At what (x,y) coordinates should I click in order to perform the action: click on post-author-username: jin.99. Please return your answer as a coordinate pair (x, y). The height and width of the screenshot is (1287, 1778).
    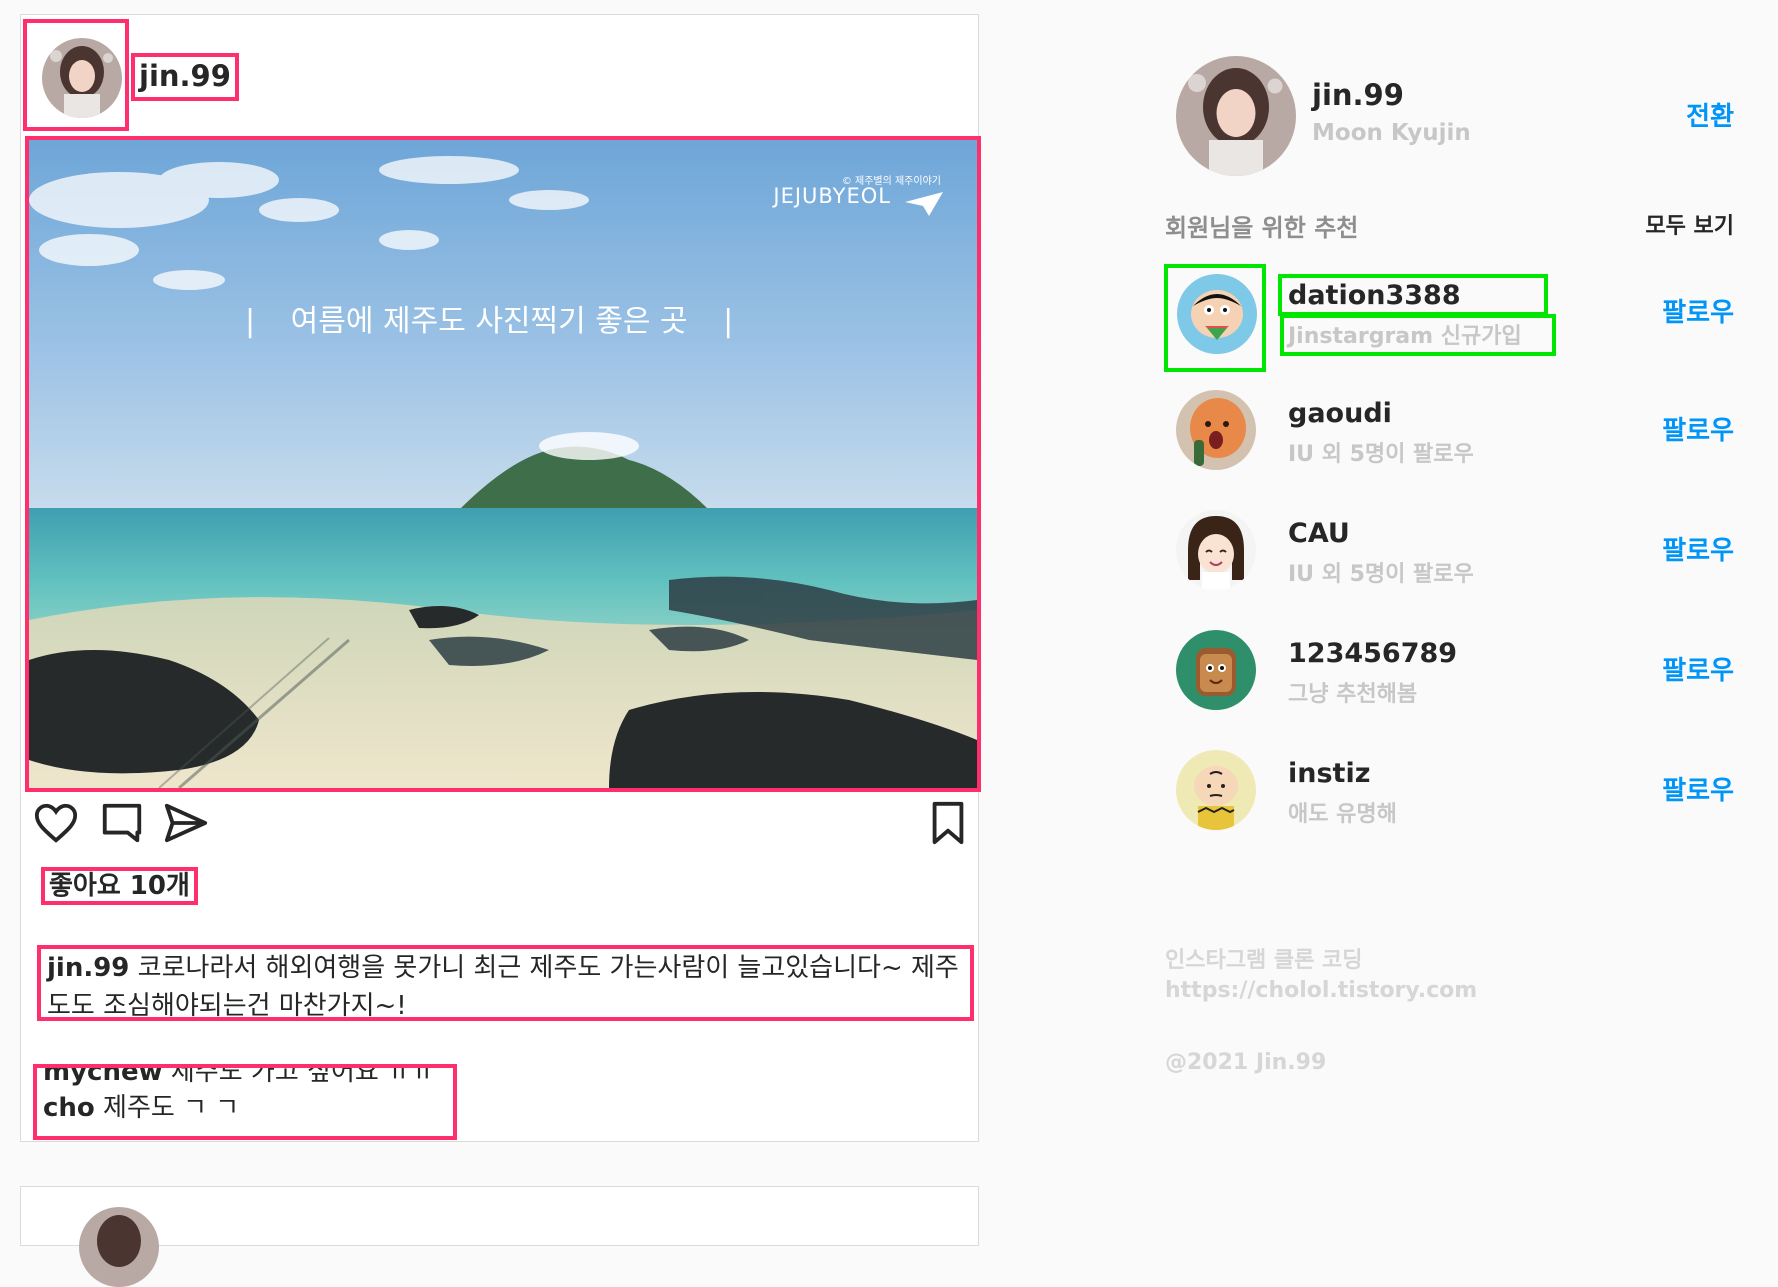
    Looking at the image, I should click on (185, 77).